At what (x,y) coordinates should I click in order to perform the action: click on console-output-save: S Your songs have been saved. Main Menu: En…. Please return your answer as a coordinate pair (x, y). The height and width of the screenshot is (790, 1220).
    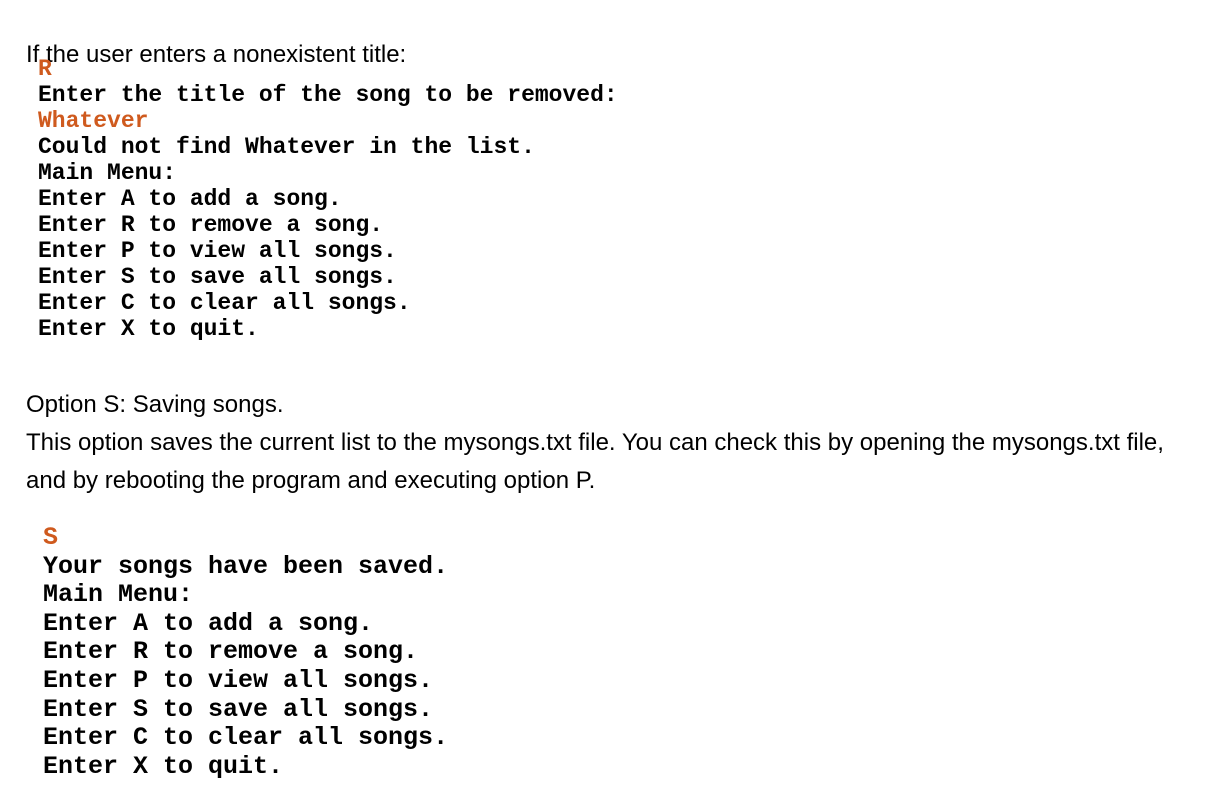
    Looking at the image, I should click on (246, 652).